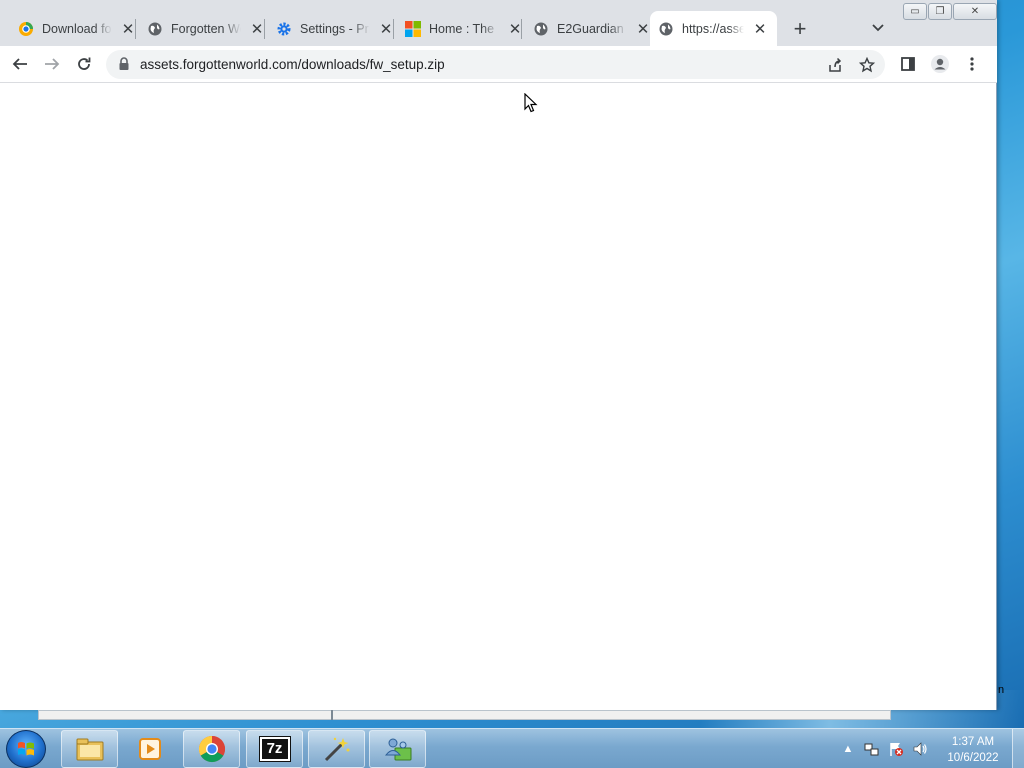  What do you see at coordinates (940, 11) in the screenshot?
I see `restore-button: ❐` at bounding box center [940, 11].